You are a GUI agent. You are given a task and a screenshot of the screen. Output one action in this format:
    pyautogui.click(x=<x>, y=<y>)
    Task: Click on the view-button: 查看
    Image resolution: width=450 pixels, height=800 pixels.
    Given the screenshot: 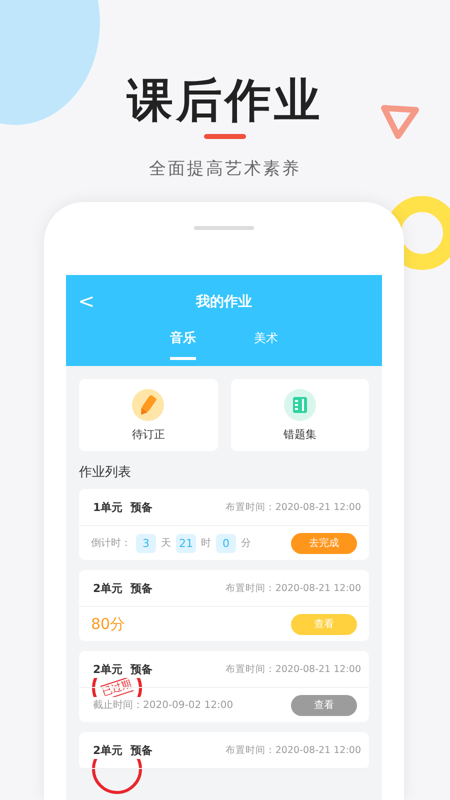 What is the action you would take?
    pyautogui.click(x=324, y=624)
    